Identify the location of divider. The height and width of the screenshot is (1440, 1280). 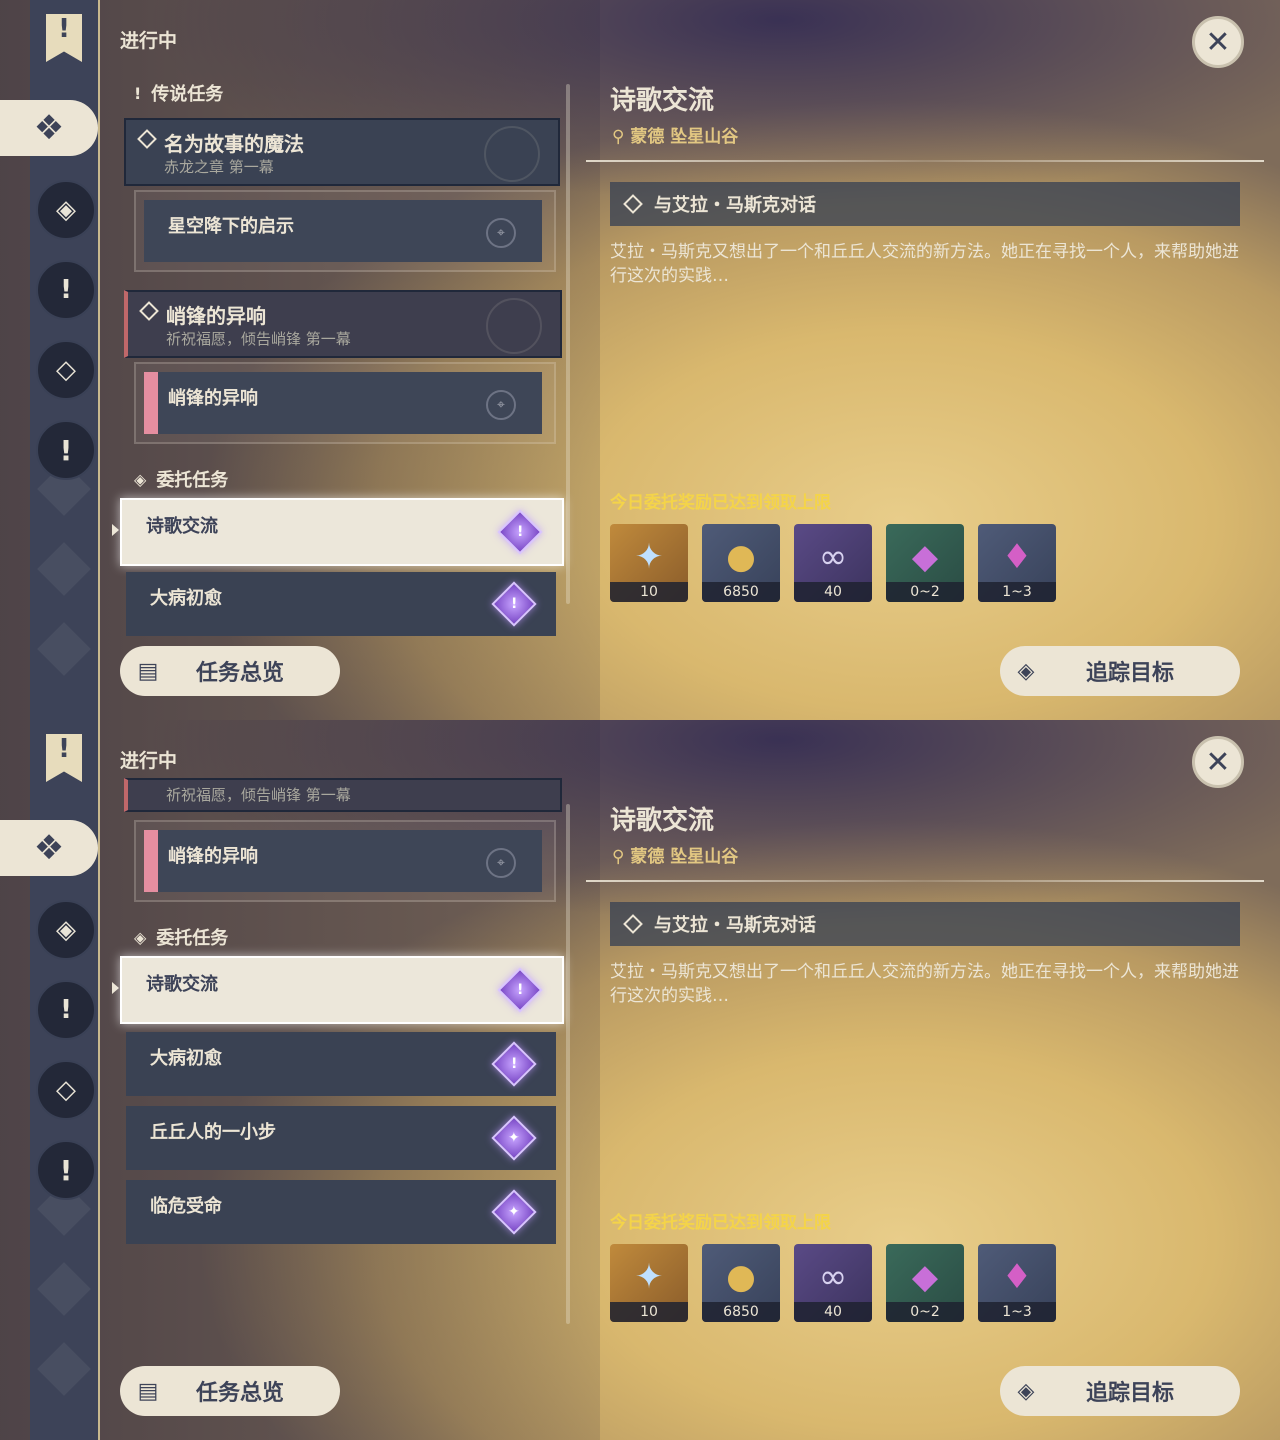
(925, 161).